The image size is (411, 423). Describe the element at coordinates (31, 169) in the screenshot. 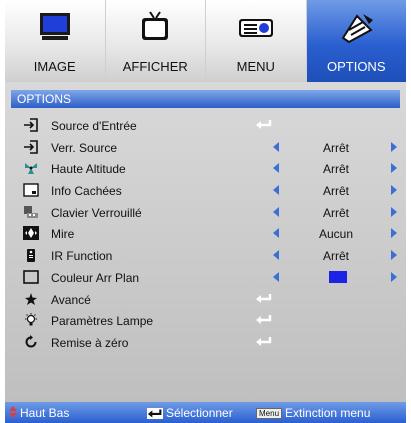

I see `fan-icon` at that location.